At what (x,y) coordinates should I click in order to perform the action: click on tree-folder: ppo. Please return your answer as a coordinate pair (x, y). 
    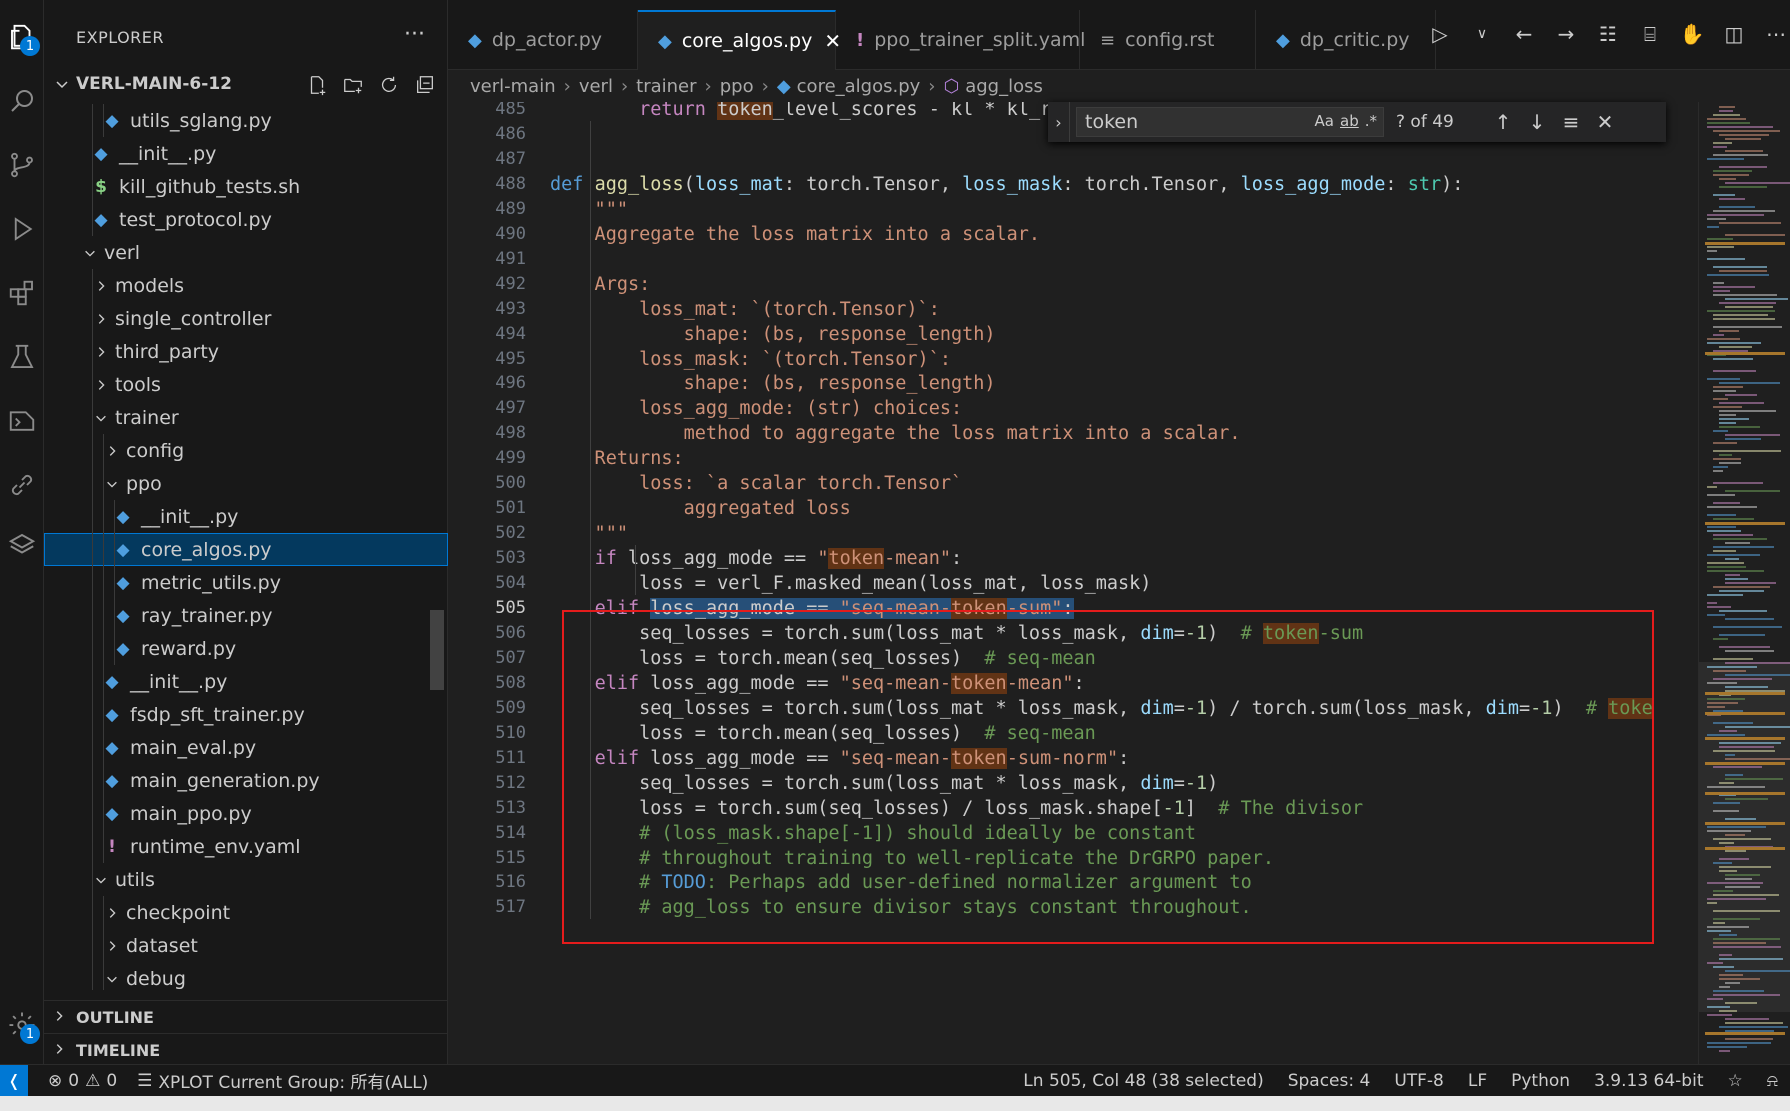
    Looking at the image, I should click on (246, 483).